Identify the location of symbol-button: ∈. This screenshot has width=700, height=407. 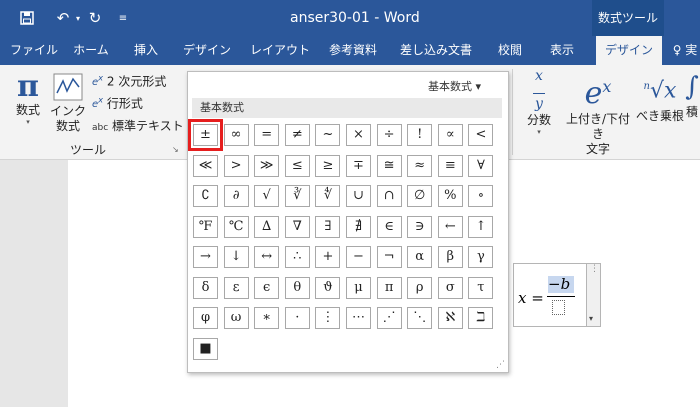
(389, 226).